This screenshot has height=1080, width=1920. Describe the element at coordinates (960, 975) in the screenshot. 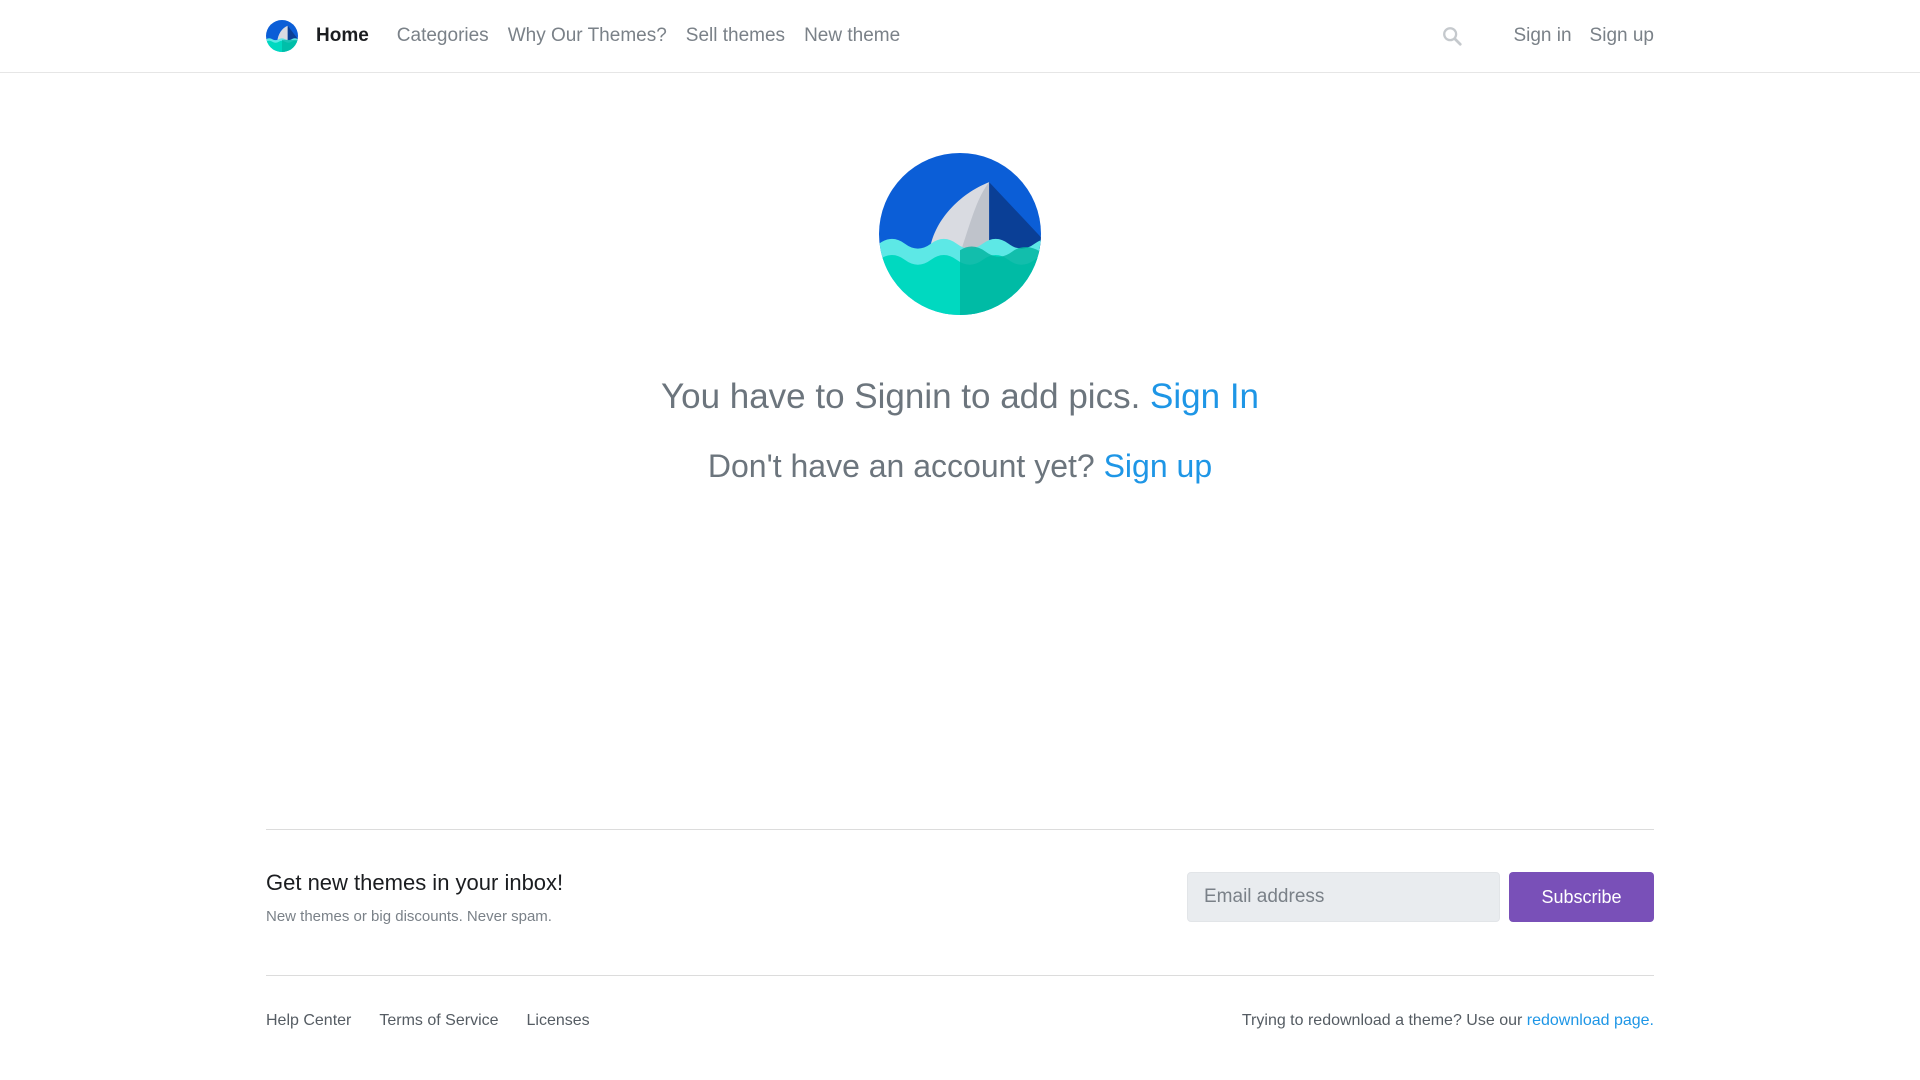

I see `footer-divider-bottom` at that location.